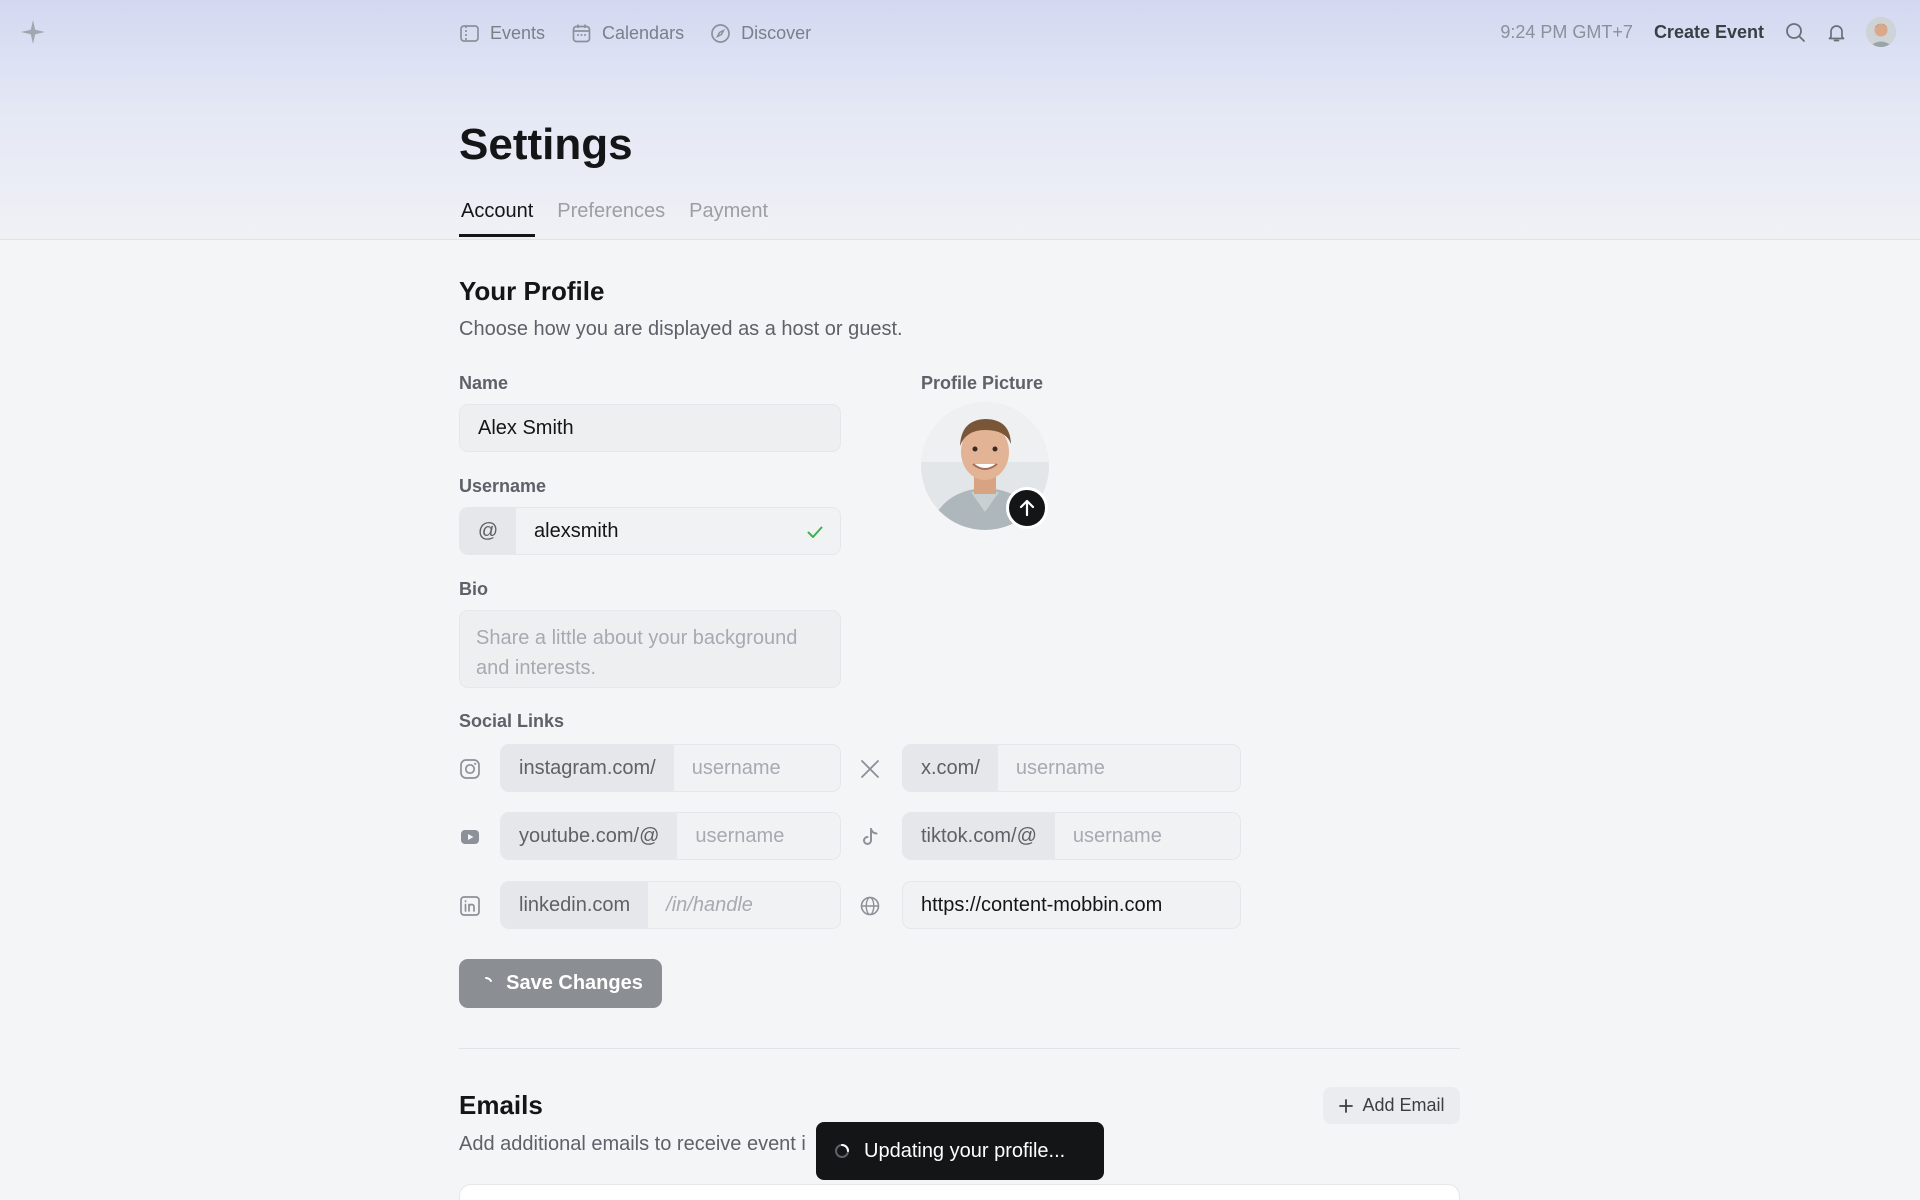 This screenshot has width=1920, height=1200. What do you see at coordinates (959, 1192) in the screenshot?
I see `email-list-card` at bounding box center [959, 1192].